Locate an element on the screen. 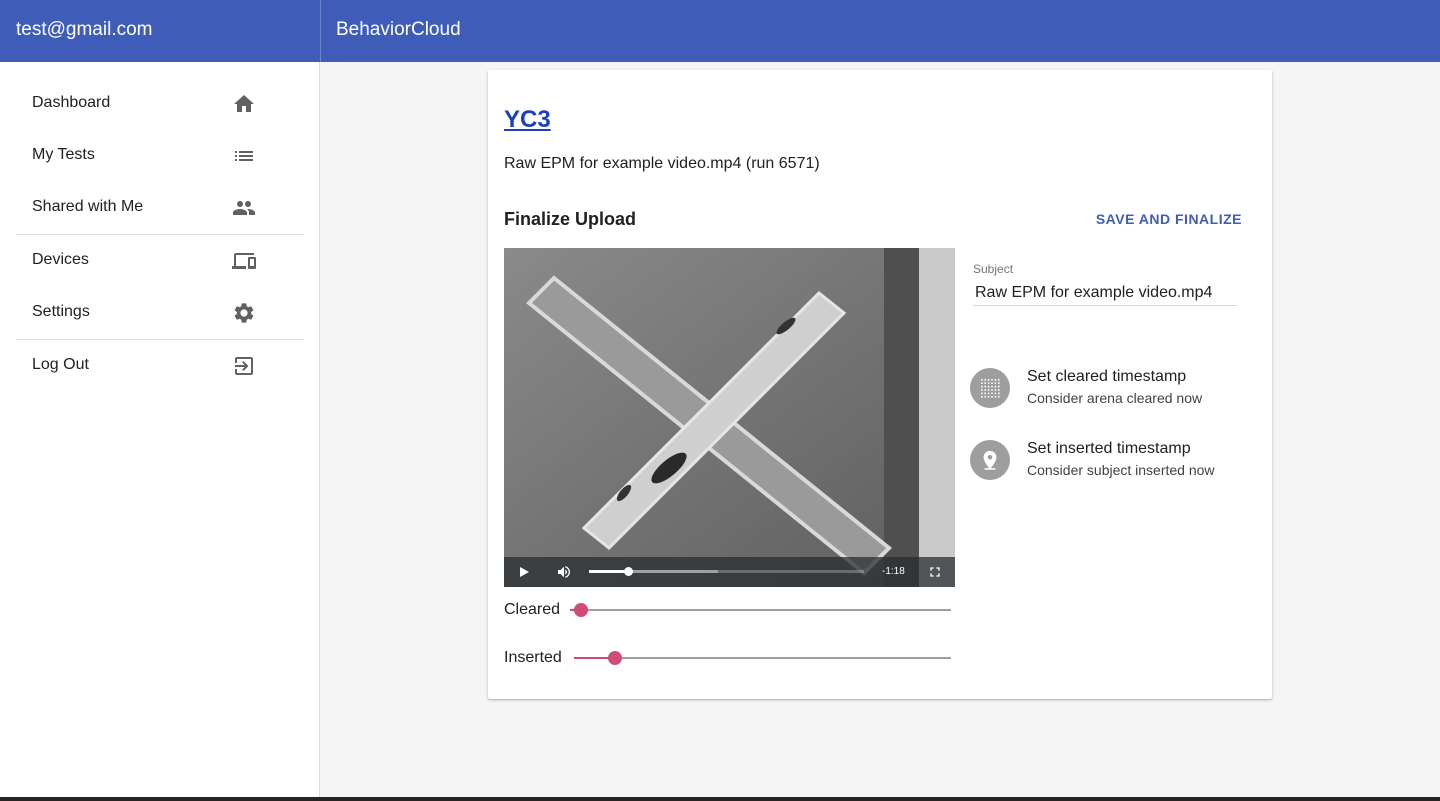 This screenshot has height=801, width=1440. section-title: Finalize Upload is located at coordinates (570, 219).